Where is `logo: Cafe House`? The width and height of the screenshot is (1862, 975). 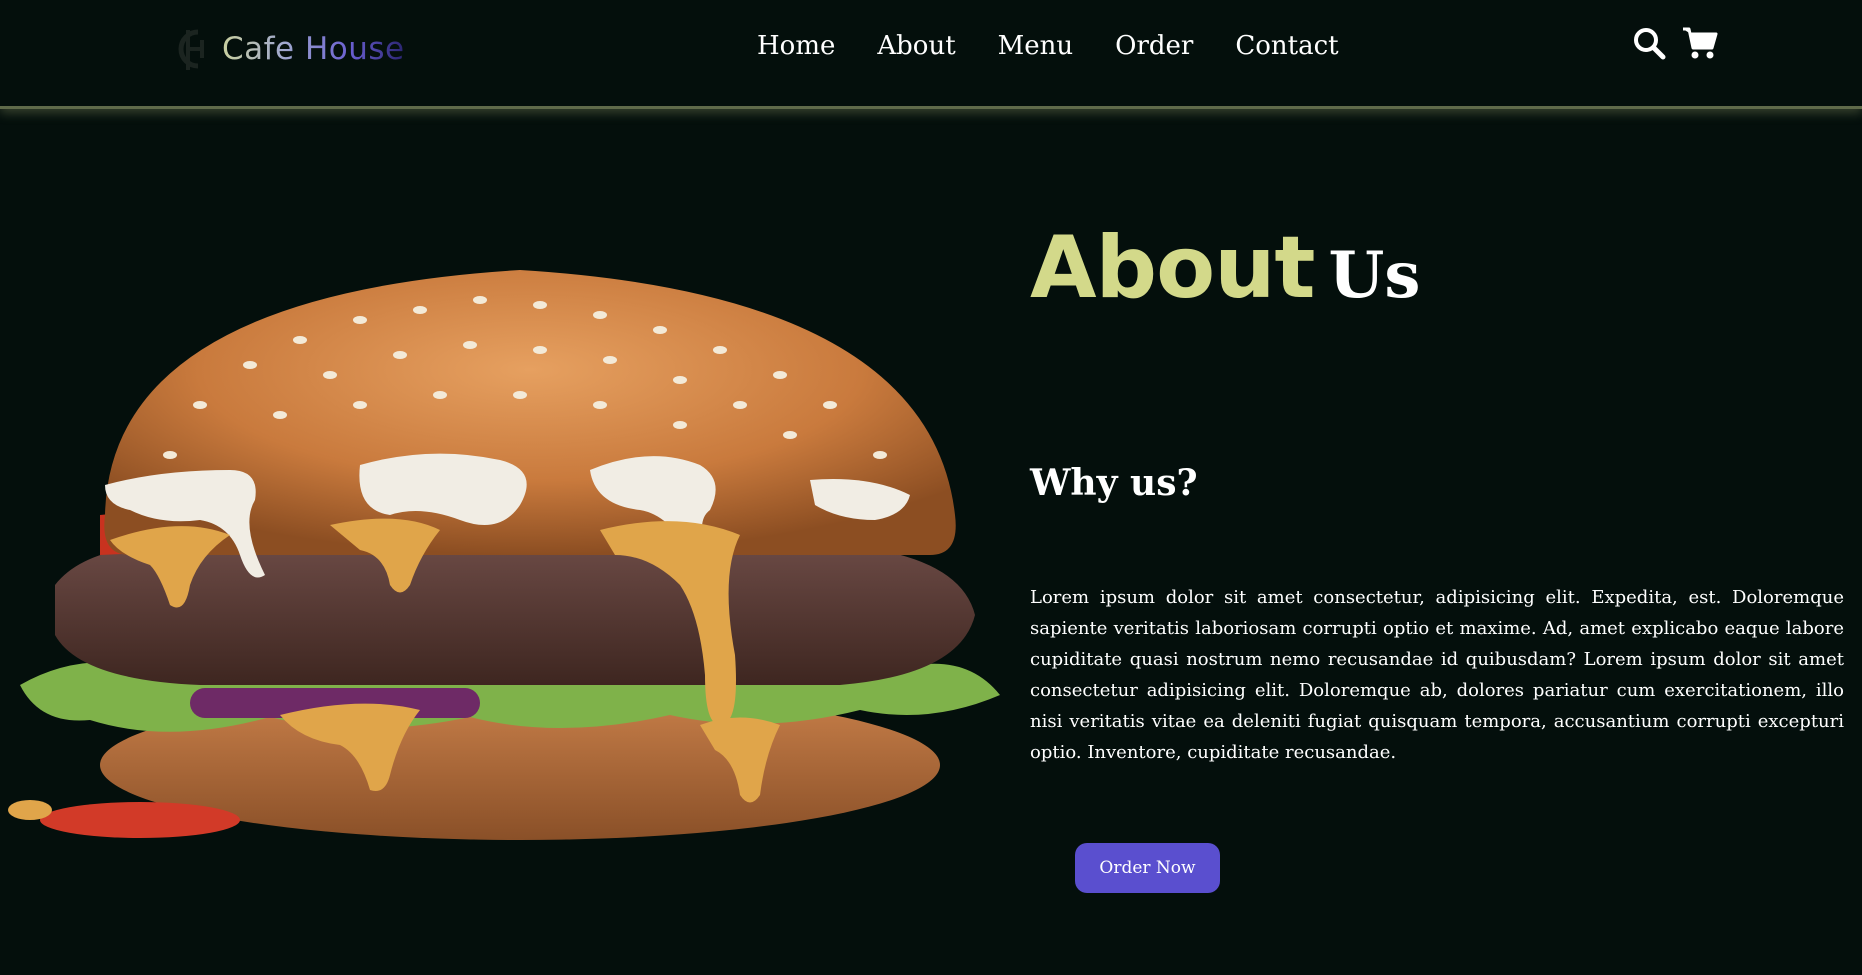 logo: Cafe House is located at coordinates (288, 49).